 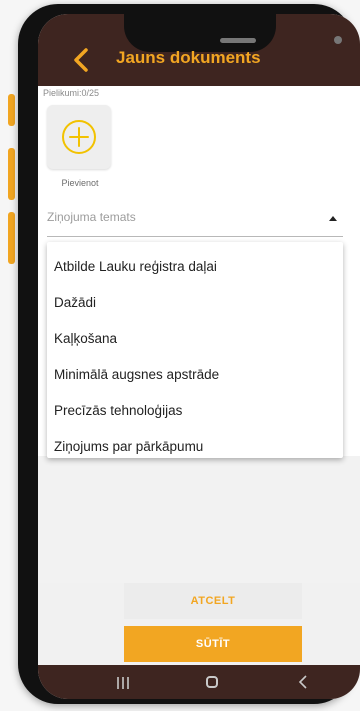 I want to click on dropdown-option: Minimālā augsnes apstrāde, so click(x=136, y=375).